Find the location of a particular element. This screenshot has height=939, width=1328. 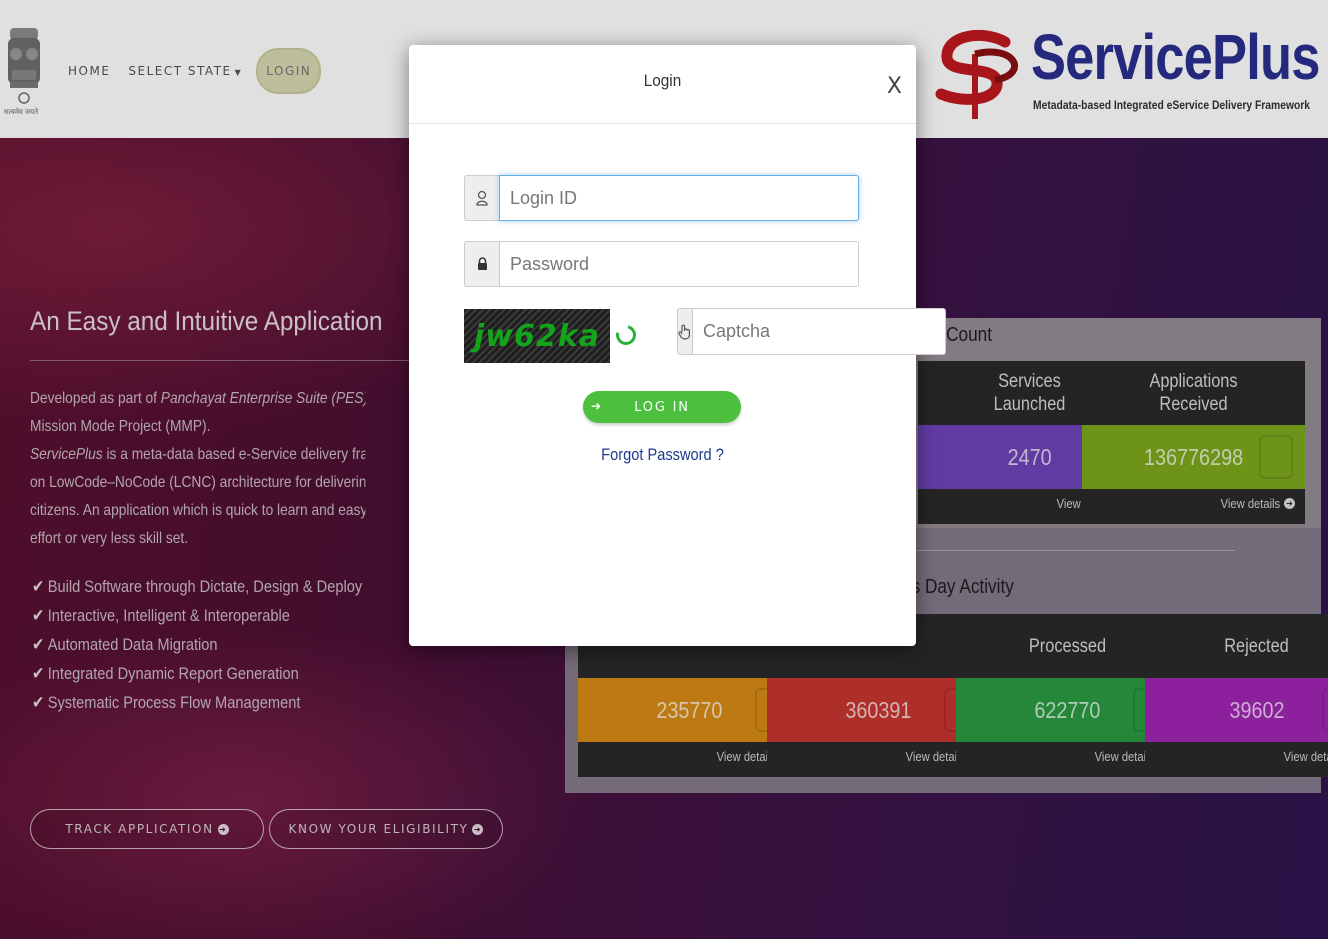

captcha-image: jw62ka is located at coordinates (537, 336).